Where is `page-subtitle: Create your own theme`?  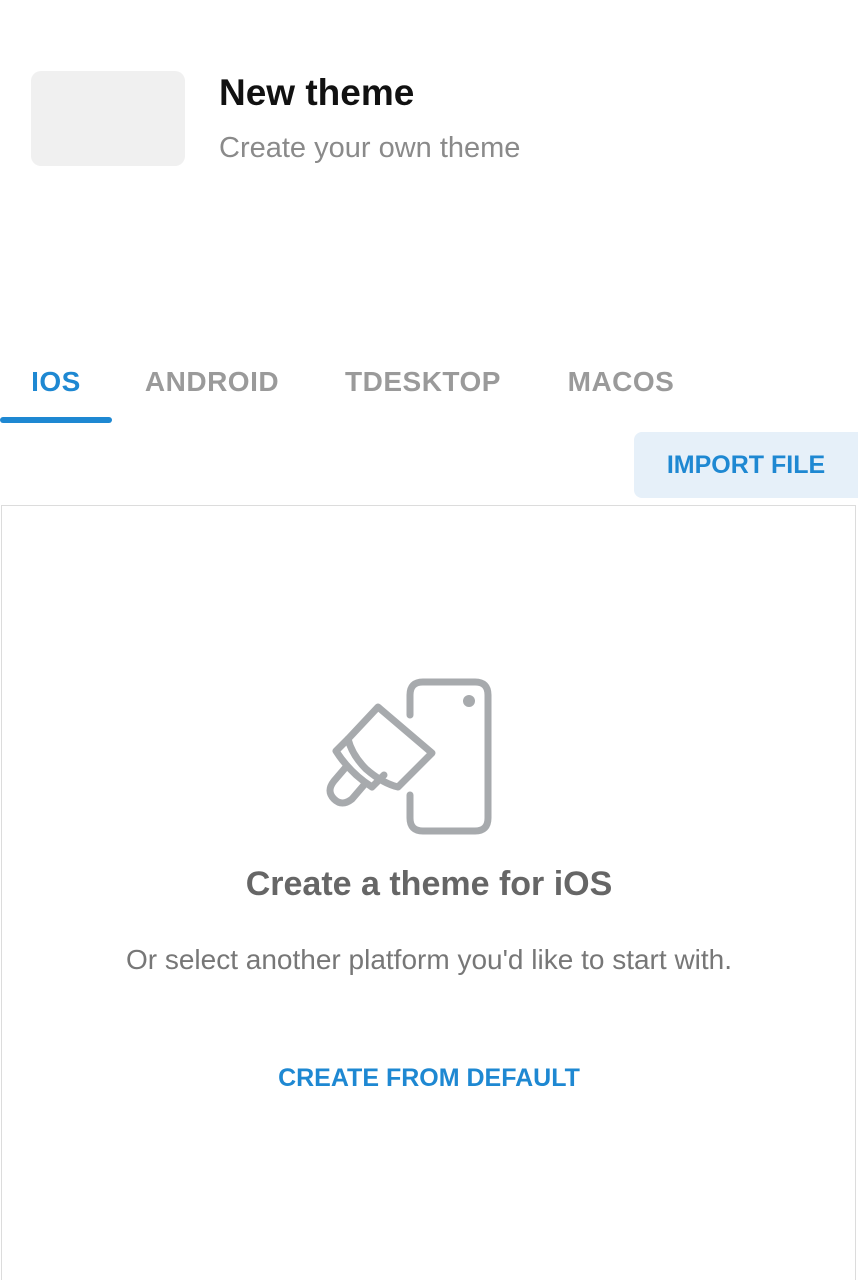
page-subtitle: Create your own theme is located at coordinates (370, 148).